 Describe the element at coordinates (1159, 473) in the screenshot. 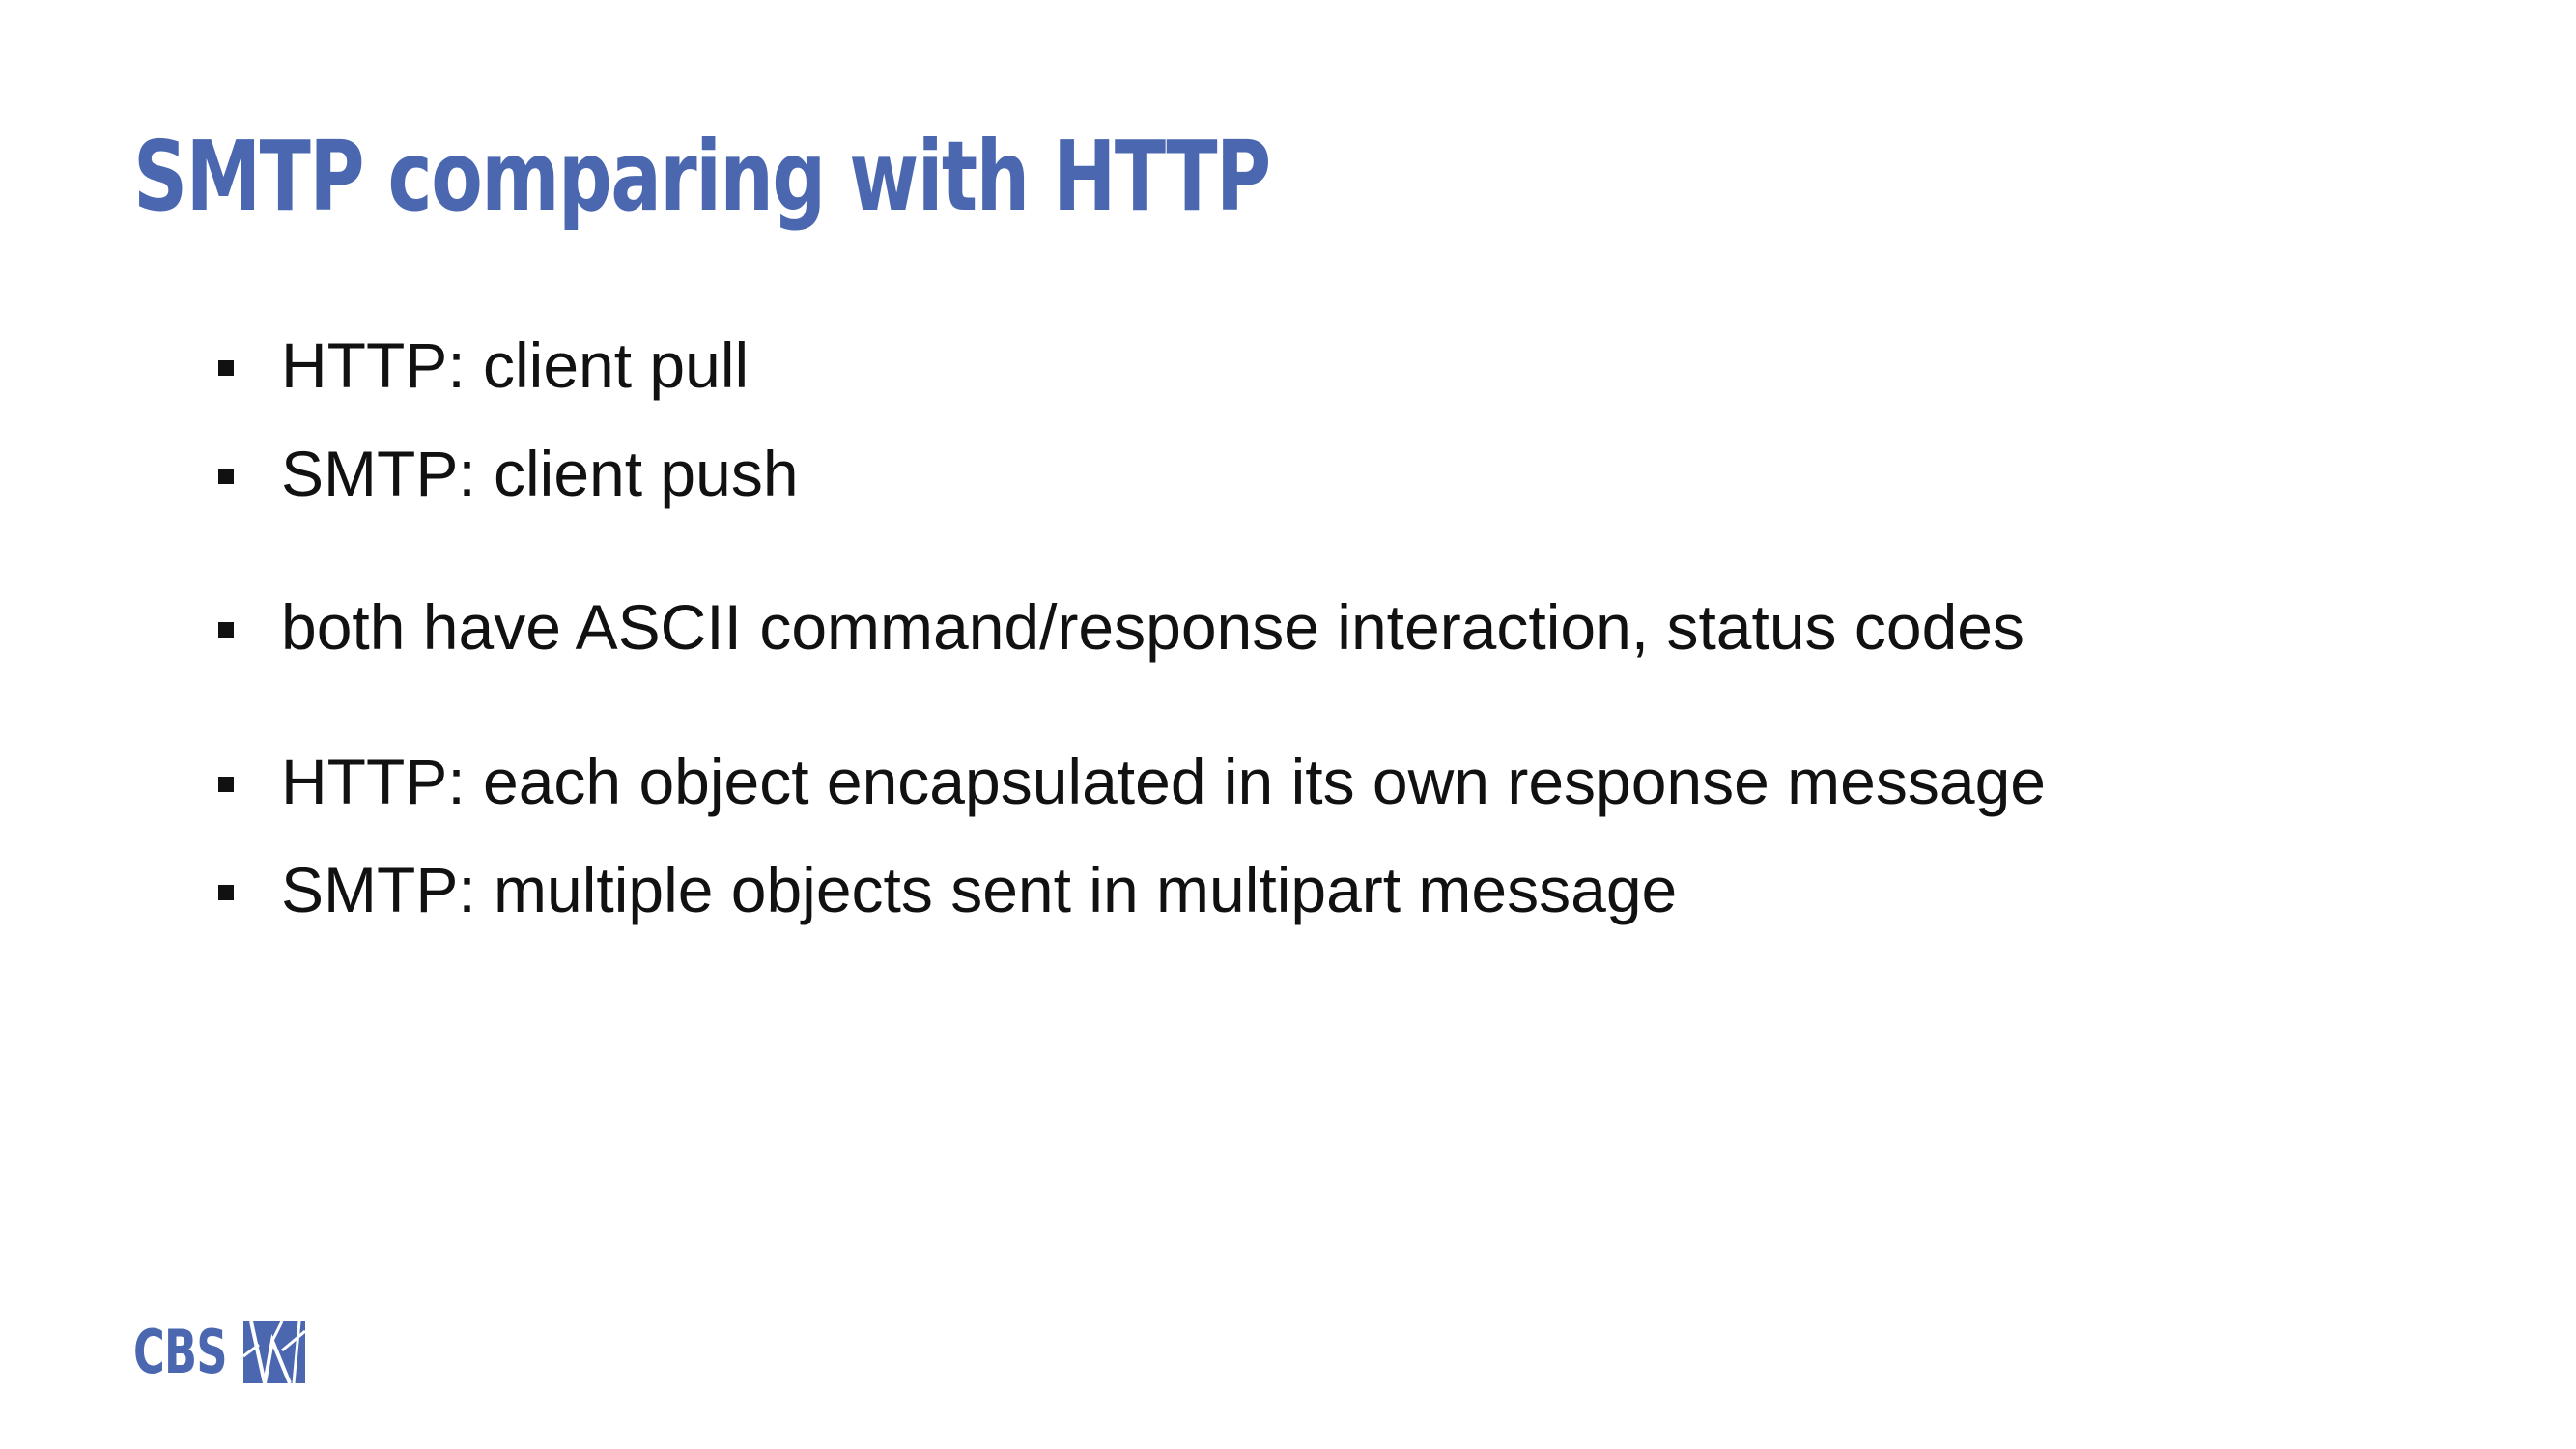

I see `bullet-item: SMTP: client push` at that location.